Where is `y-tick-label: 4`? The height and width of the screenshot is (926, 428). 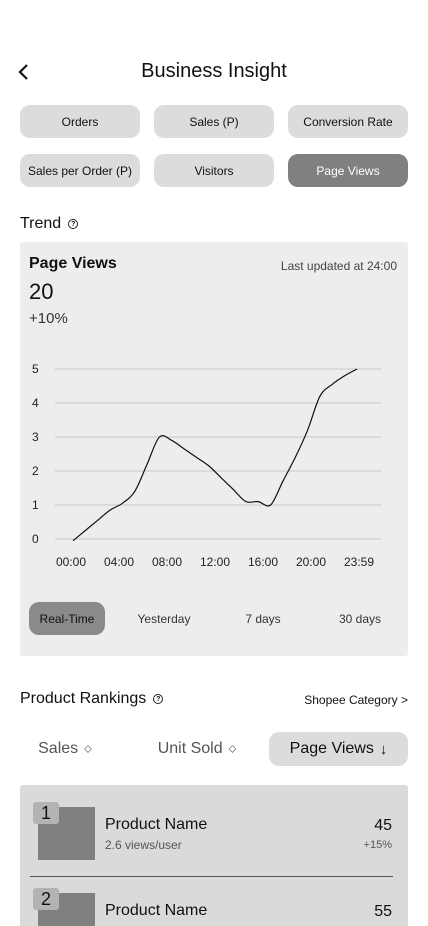 y-tick-label: 4 is located at coordinates (35, 403).